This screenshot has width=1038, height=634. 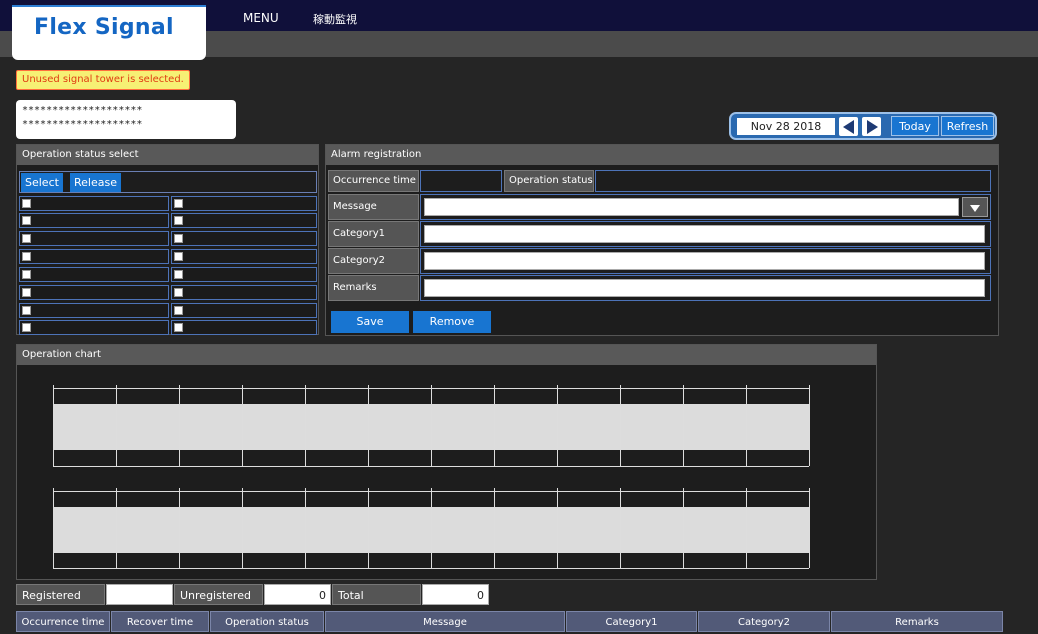 What do you see at coordinates (786, 126) in the screenshot?
I see `date-field: Nov 28 2018` at bounding box center [786, 126].